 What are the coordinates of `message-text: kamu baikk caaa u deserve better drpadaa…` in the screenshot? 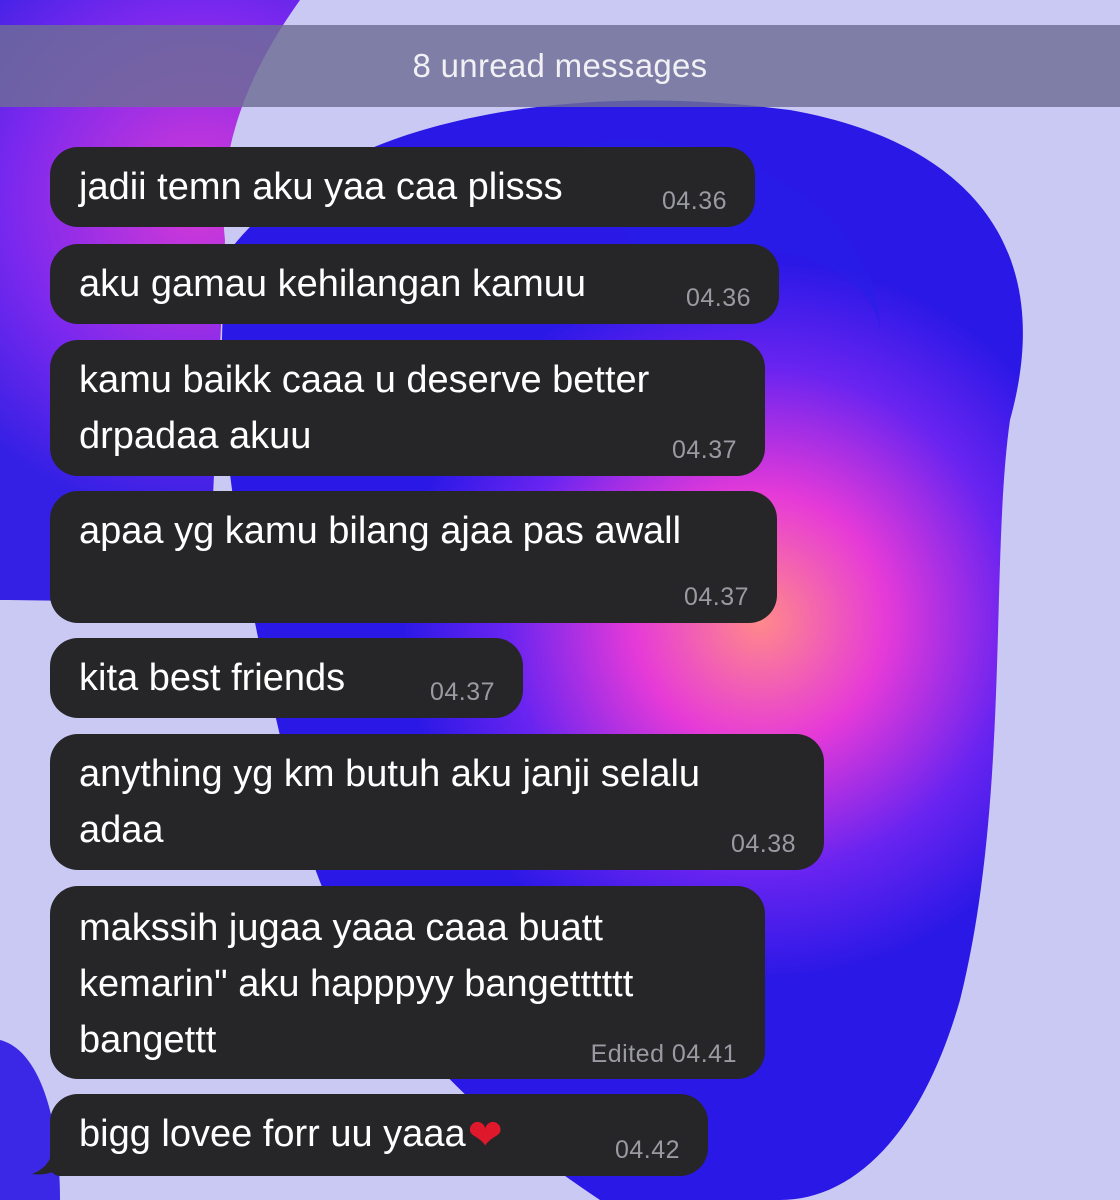 It's located at (364, 408).